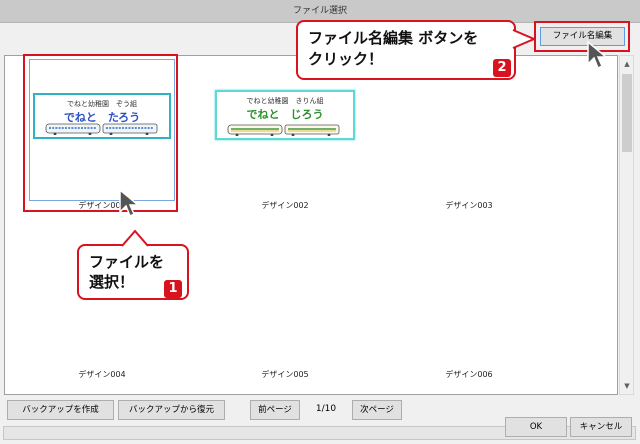  I want to click on preview-name-text: でねと じろう, so click(285, 114).